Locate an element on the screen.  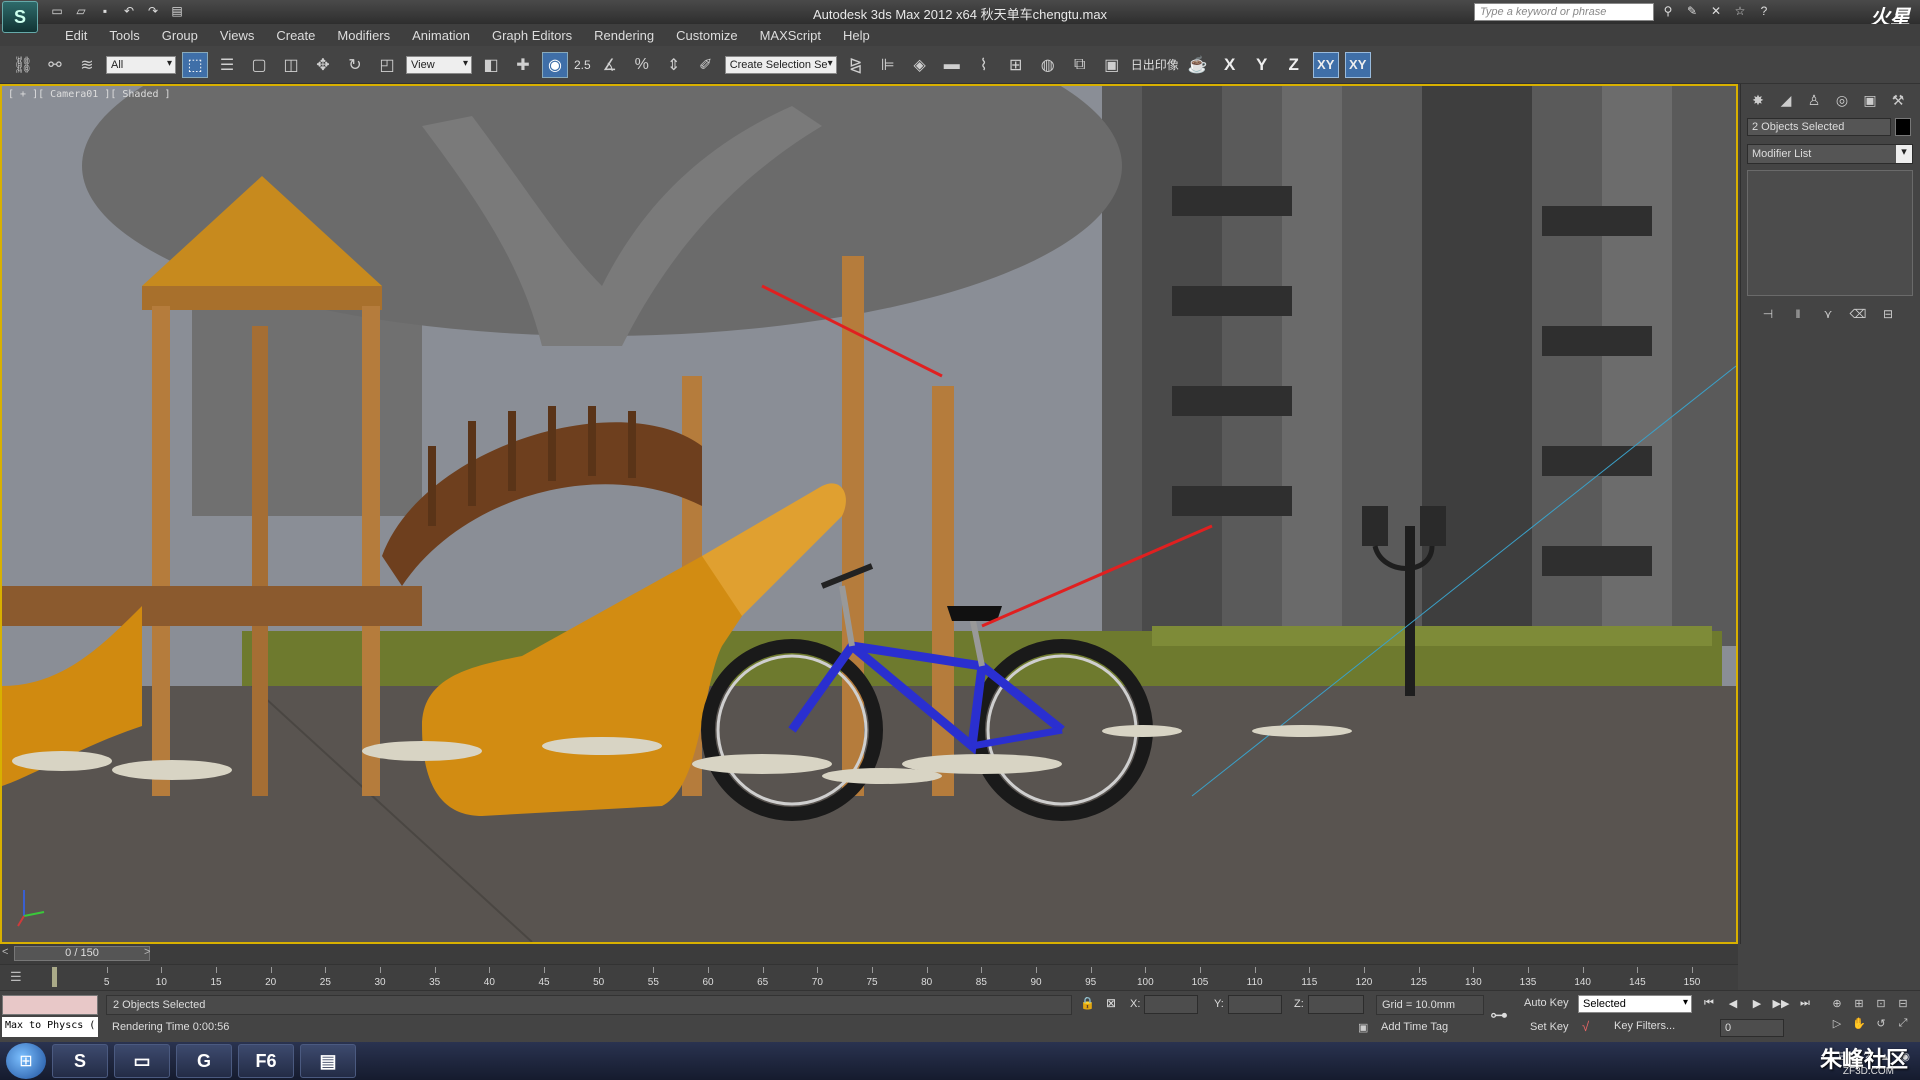
maxscript-listener-output: Max to Physcs ( is located at coordinates (50, 1027).